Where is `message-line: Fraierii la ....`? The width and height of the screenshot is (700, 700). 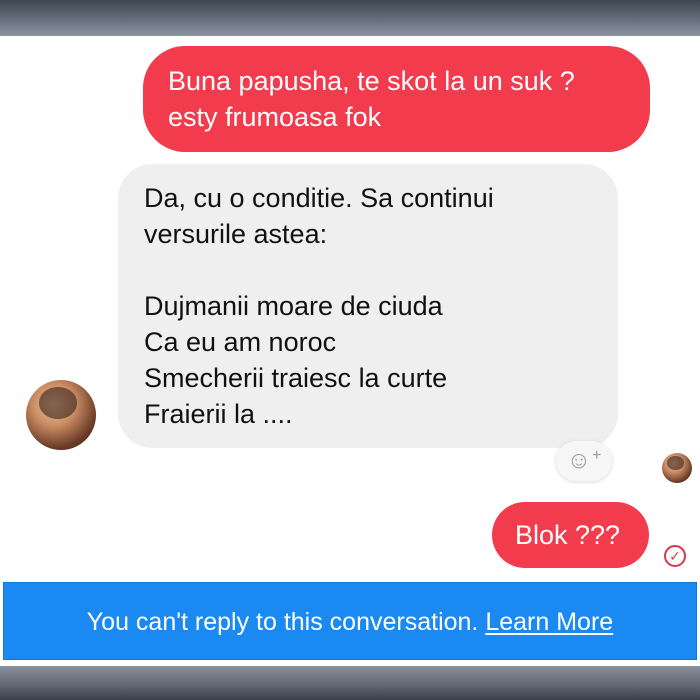
message-line: Fraierii la .... is located at coordinates (218, 414).